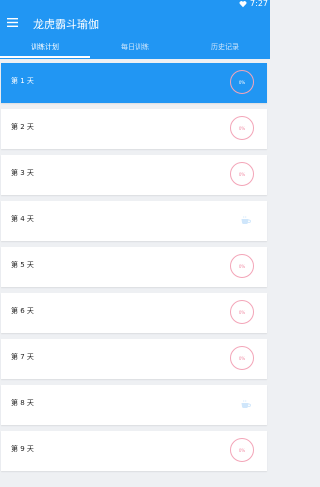 The height and width of the screenshot is (487, 320). What do you see at coordinates (243, 3) in the screenshot?
I see `heart-icon` at bounding box center [243, 3].